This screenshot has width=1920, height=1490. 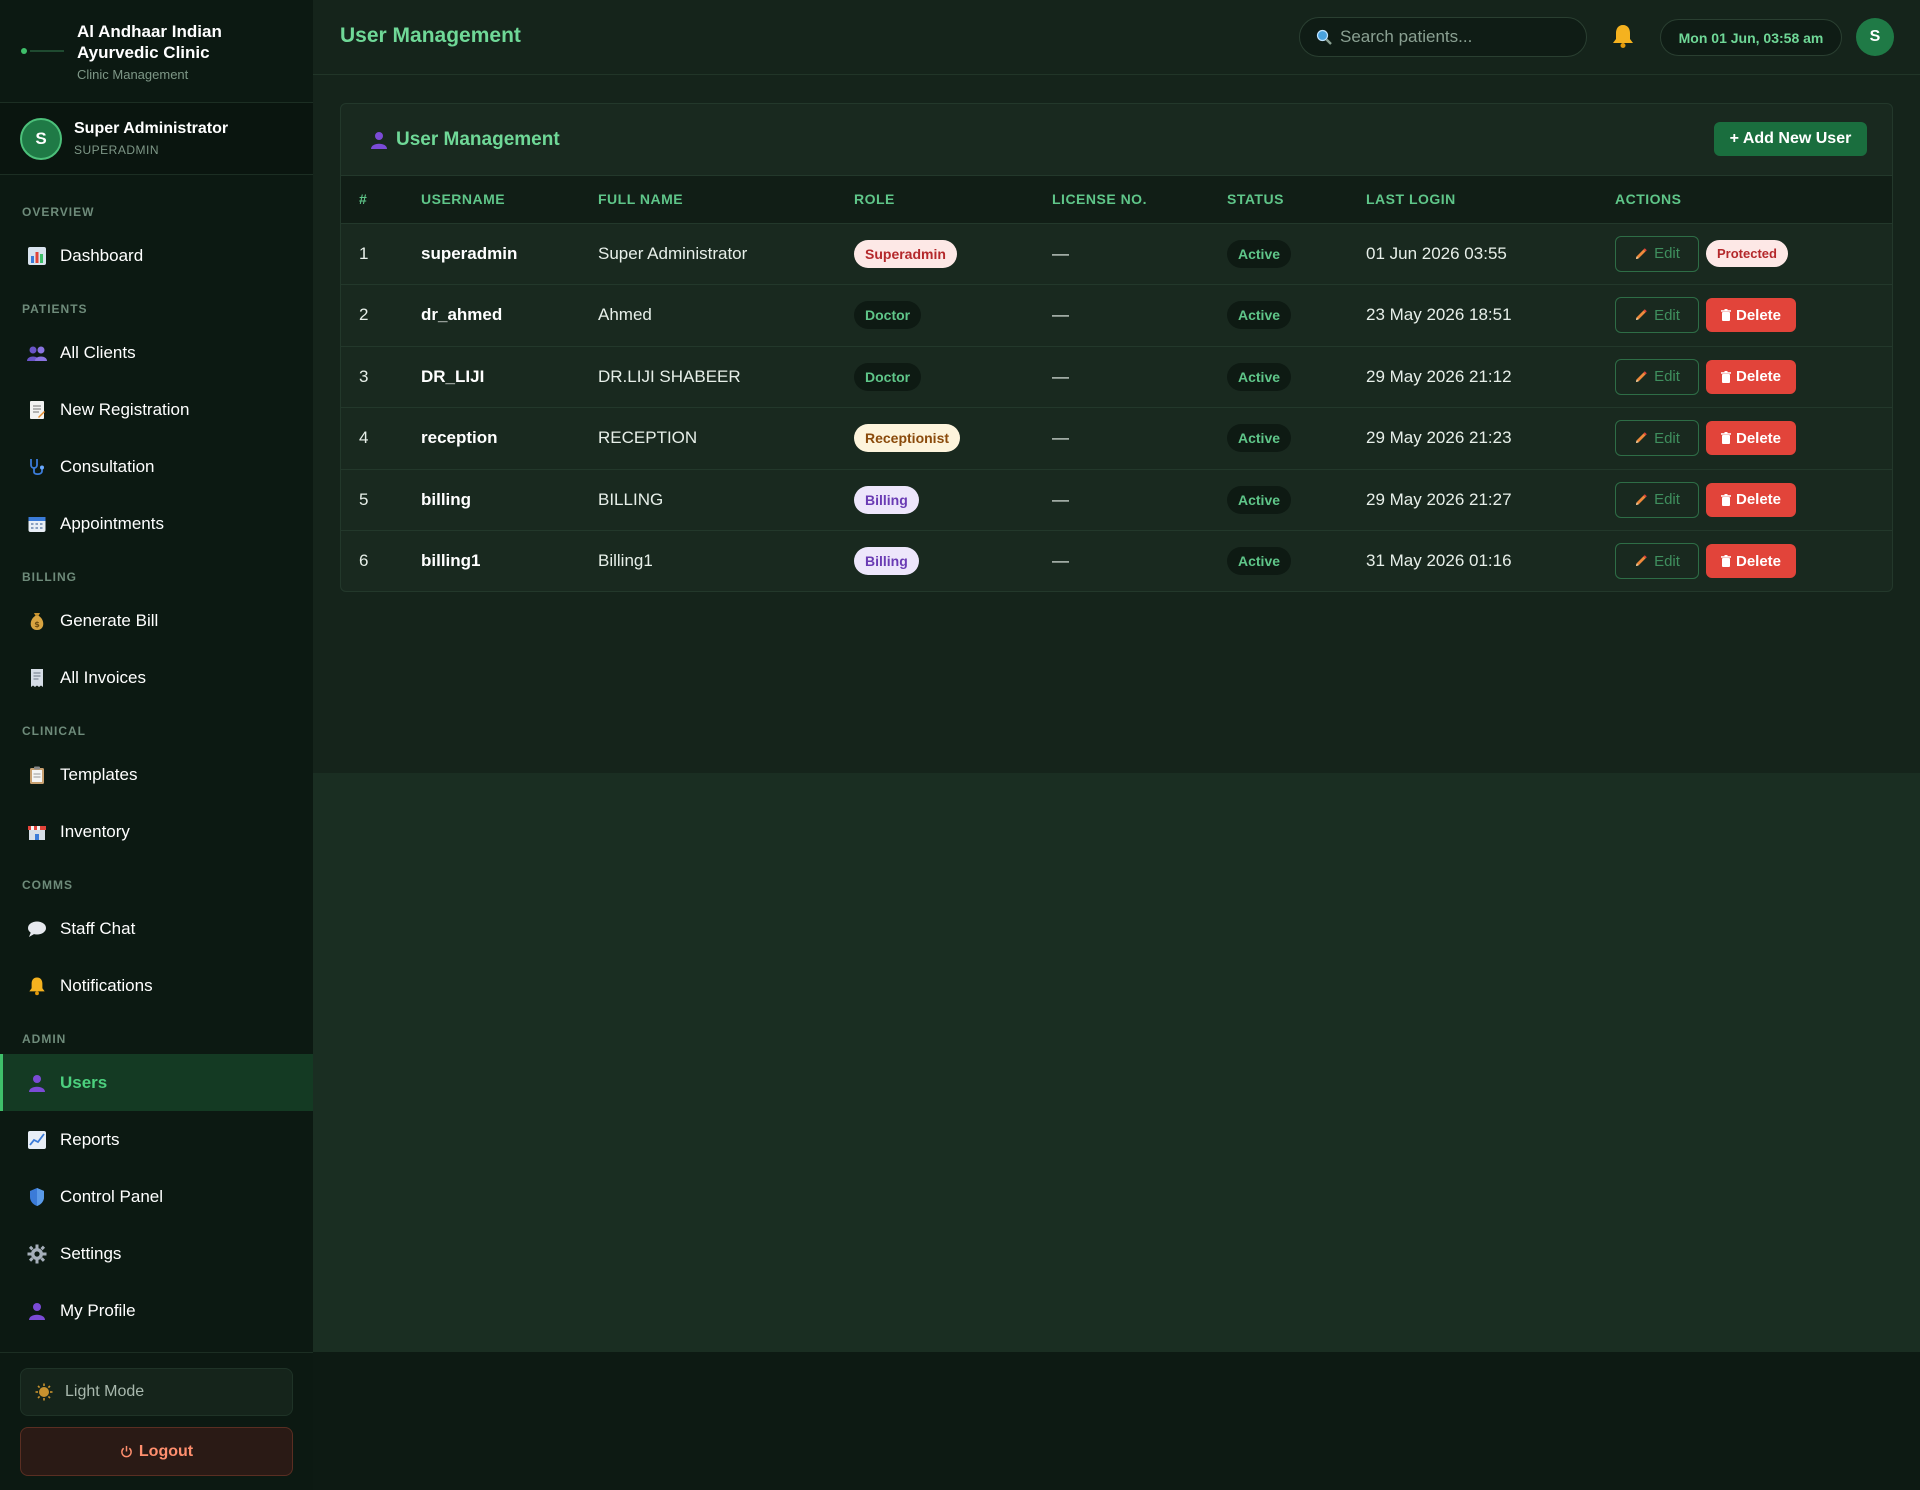 I want to click on row-number: 3, so click(x=364, y=376).